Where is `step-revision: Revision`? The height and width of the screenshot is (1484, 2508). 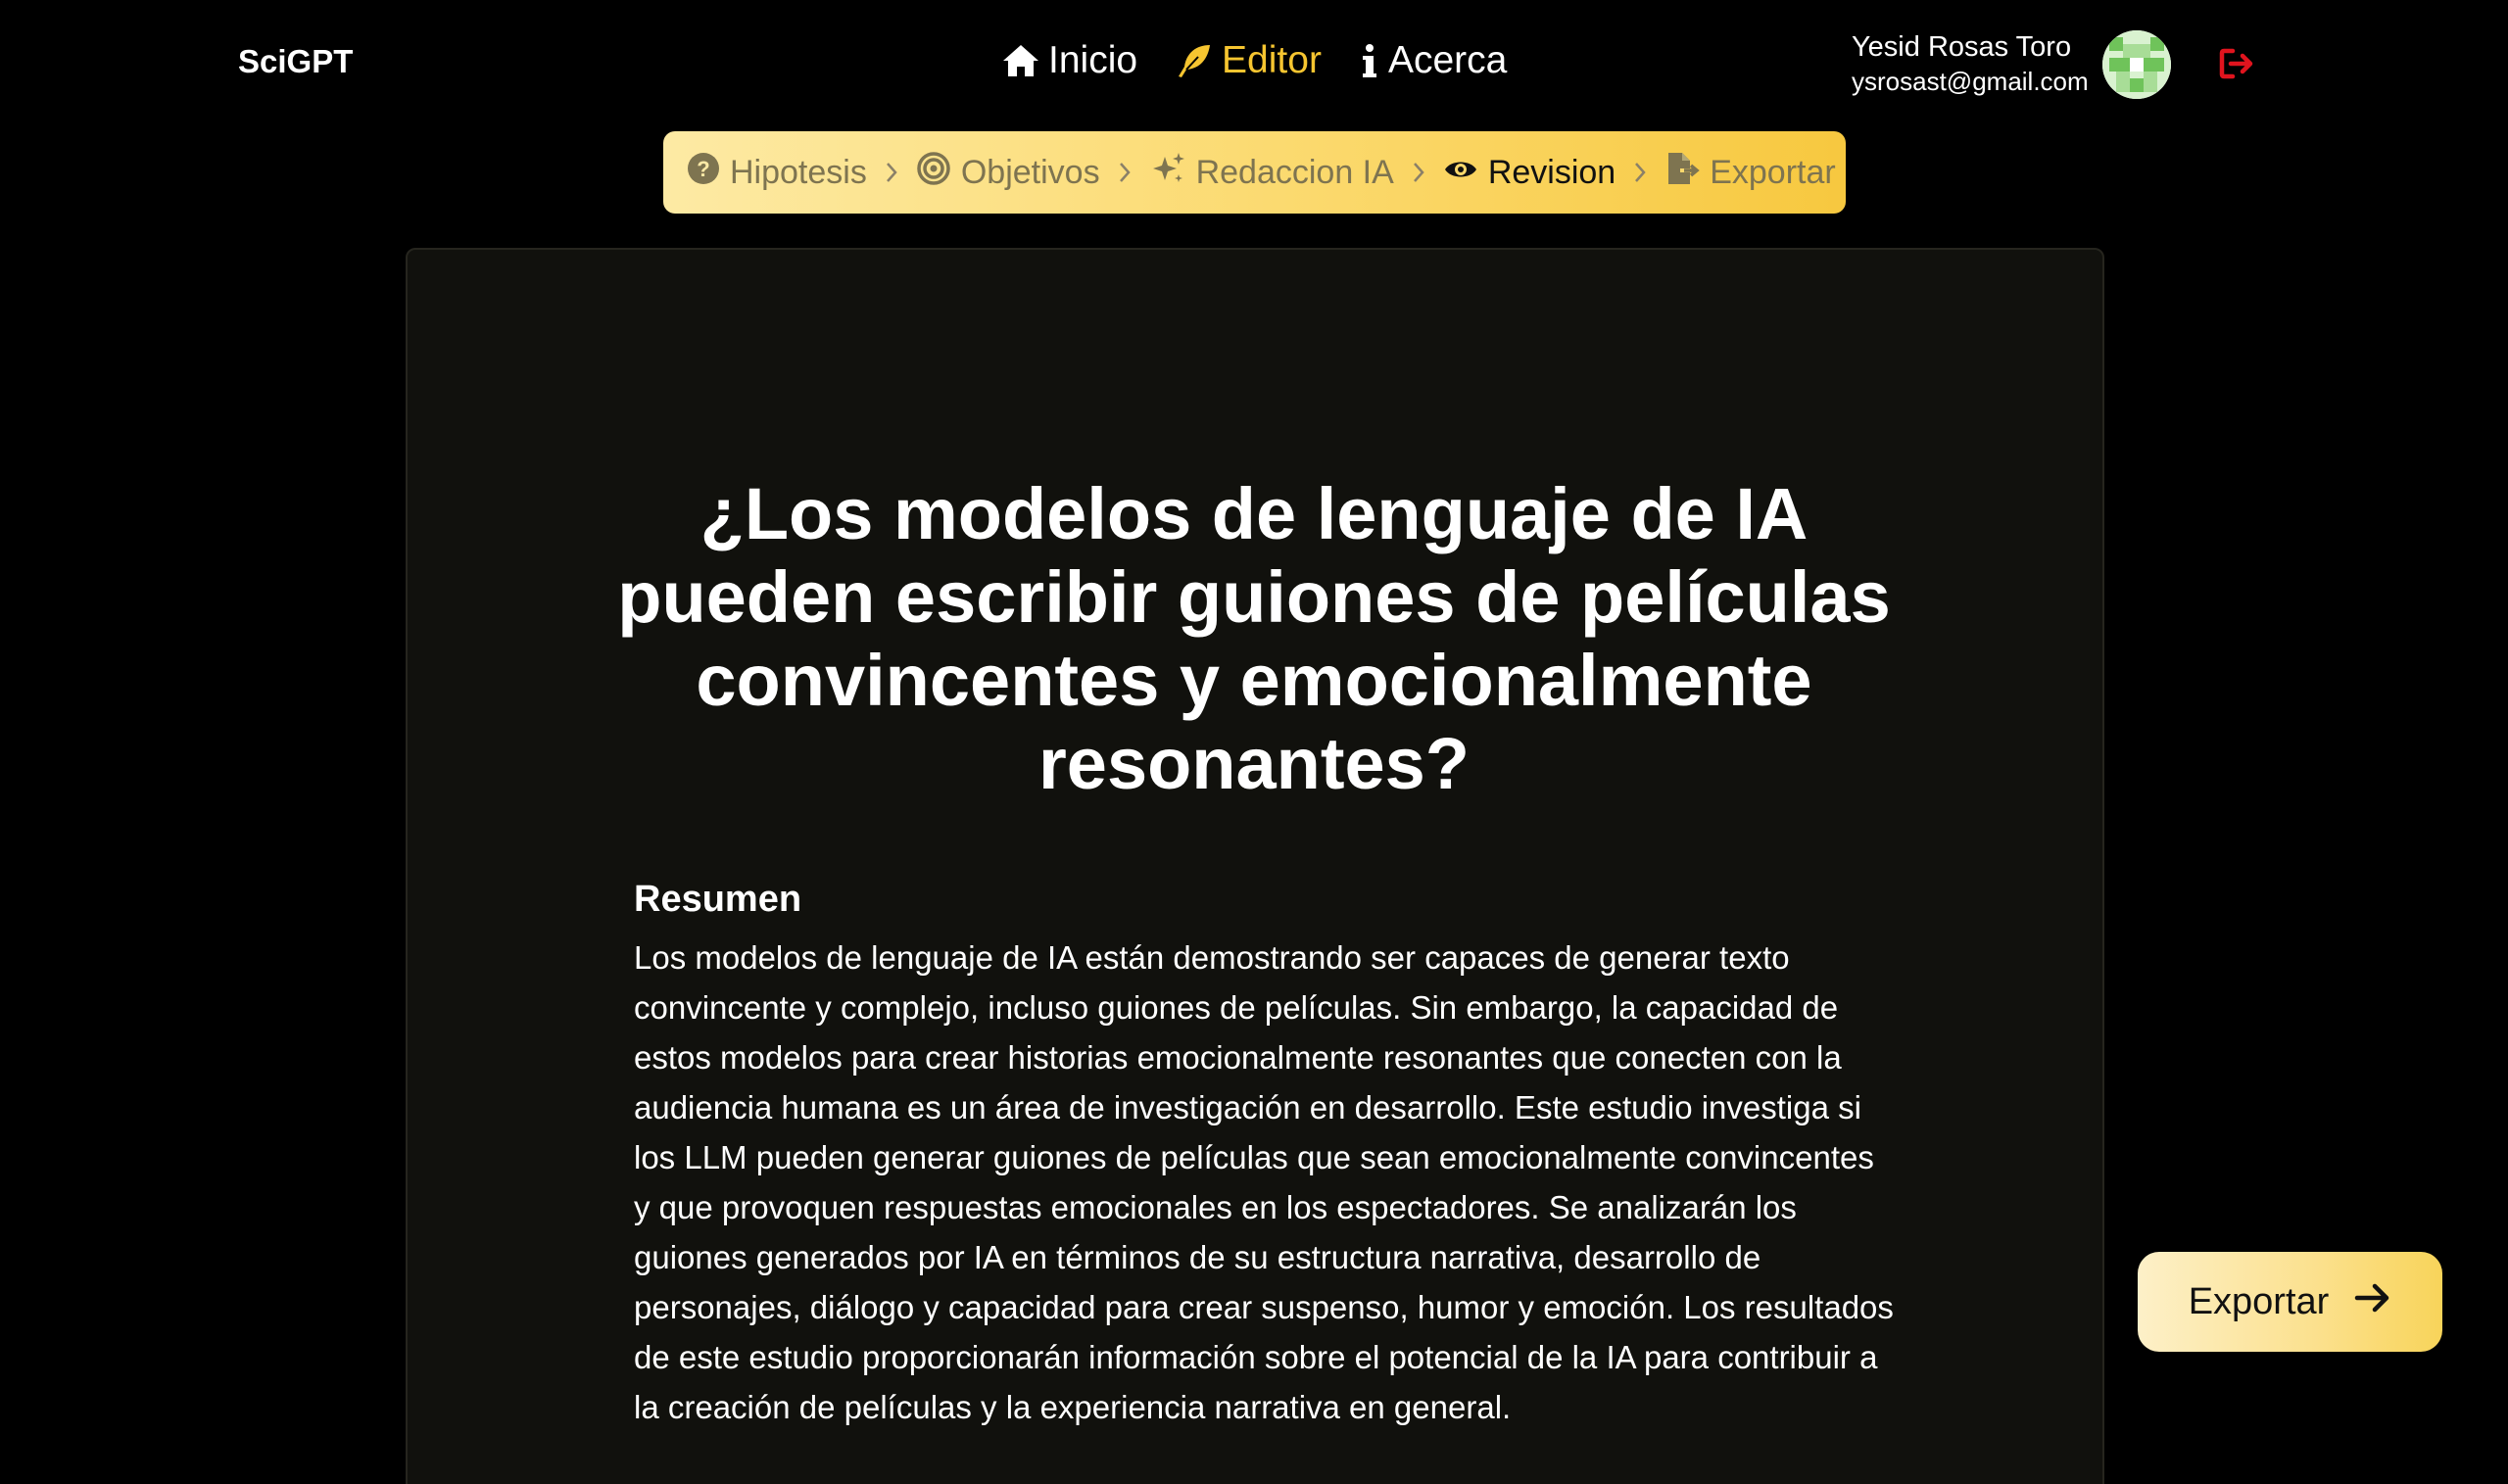 step-revision: Revision is located at coordinates (1529, 173).